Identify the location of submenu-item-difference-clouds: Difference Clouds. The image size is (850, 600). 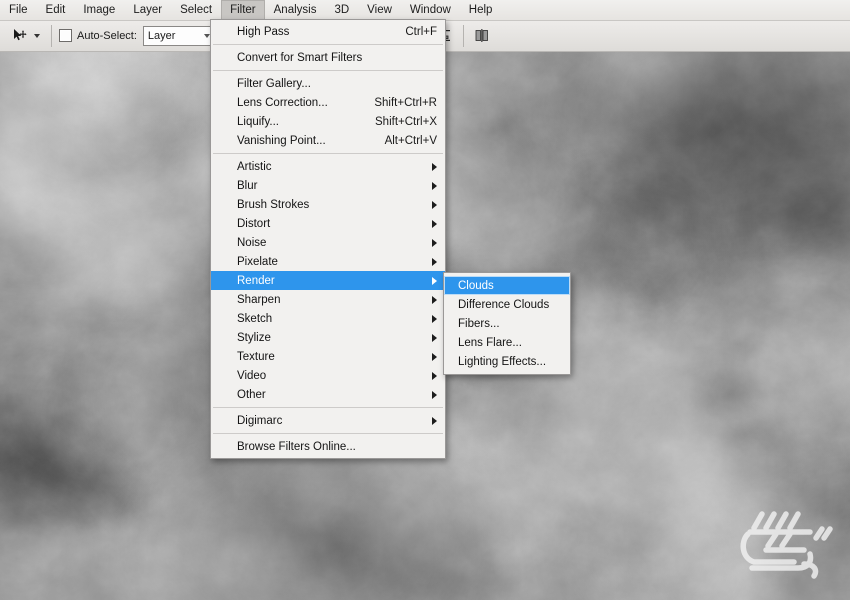
(507, 304).